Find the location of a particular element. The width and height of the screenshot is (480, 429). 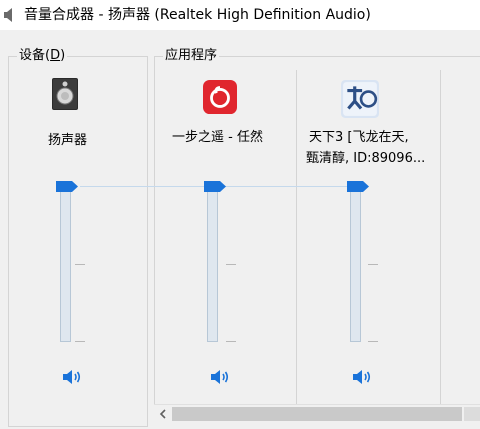

horizontal-scrollbar is located at coordinates (317, 413).